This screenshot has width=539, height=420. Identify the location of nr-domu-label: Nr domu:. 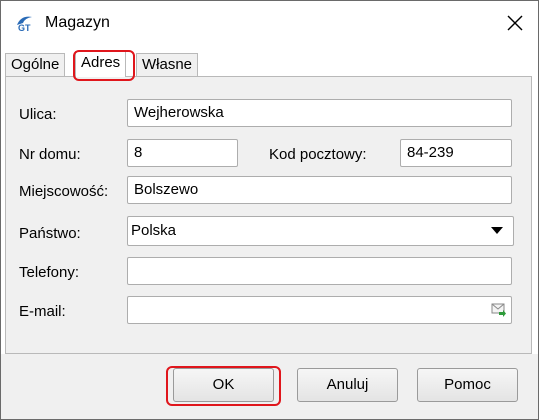
(50, 154).